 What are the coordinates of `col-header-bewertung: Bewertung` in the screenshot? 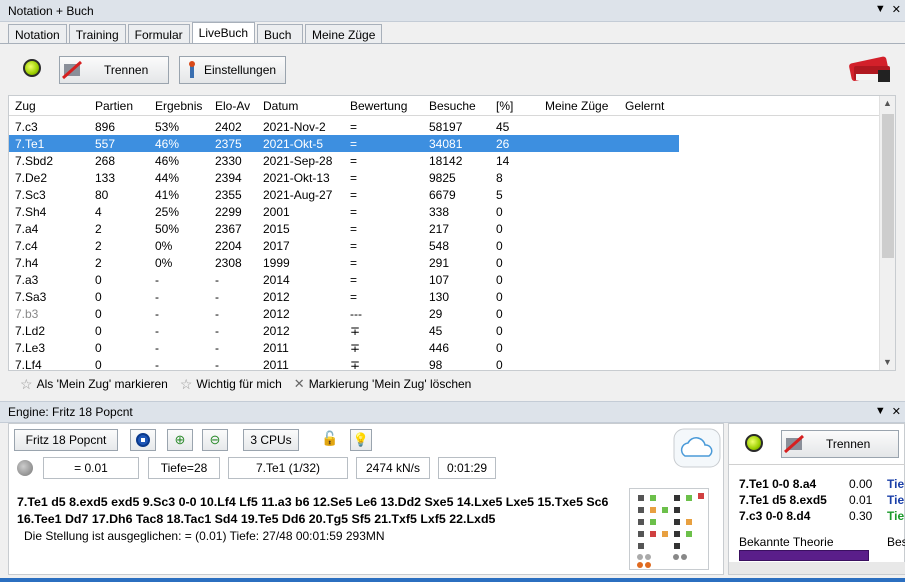 It's located at (378, 106).